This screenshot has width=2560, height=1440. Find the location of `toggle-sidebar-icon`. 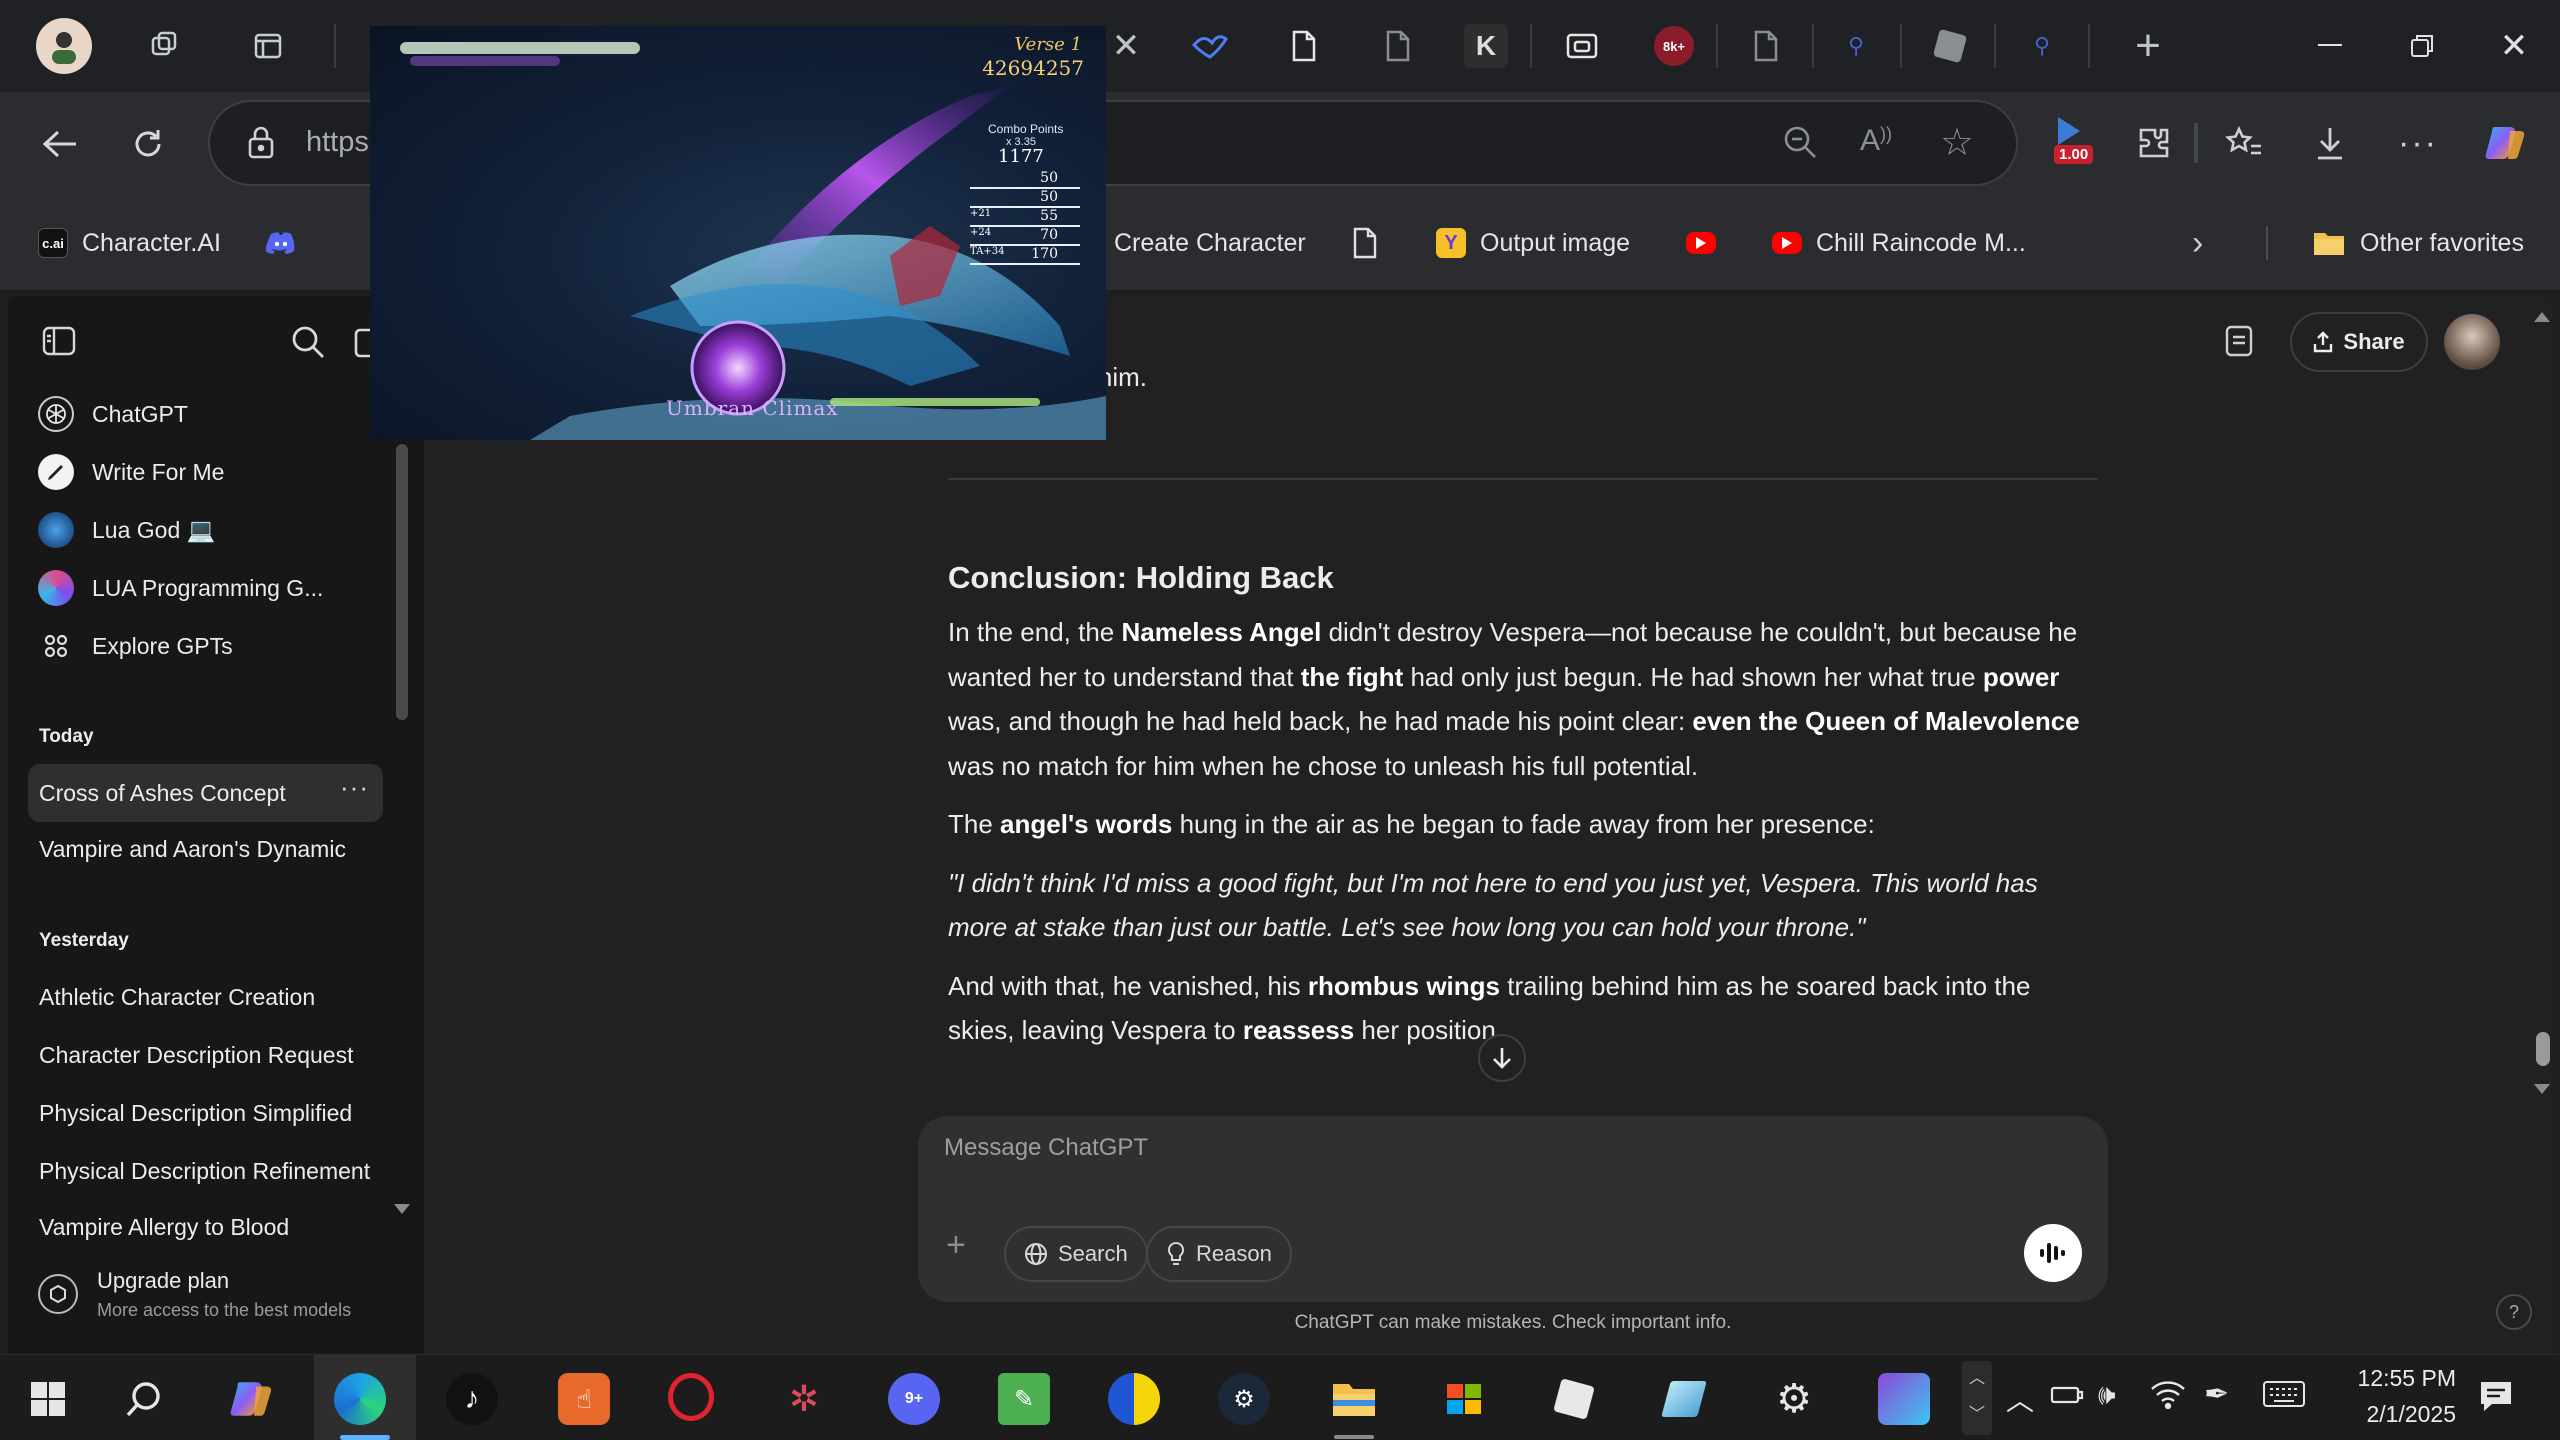

toggle-sidebar-icon is located at coordinates (59, 343).